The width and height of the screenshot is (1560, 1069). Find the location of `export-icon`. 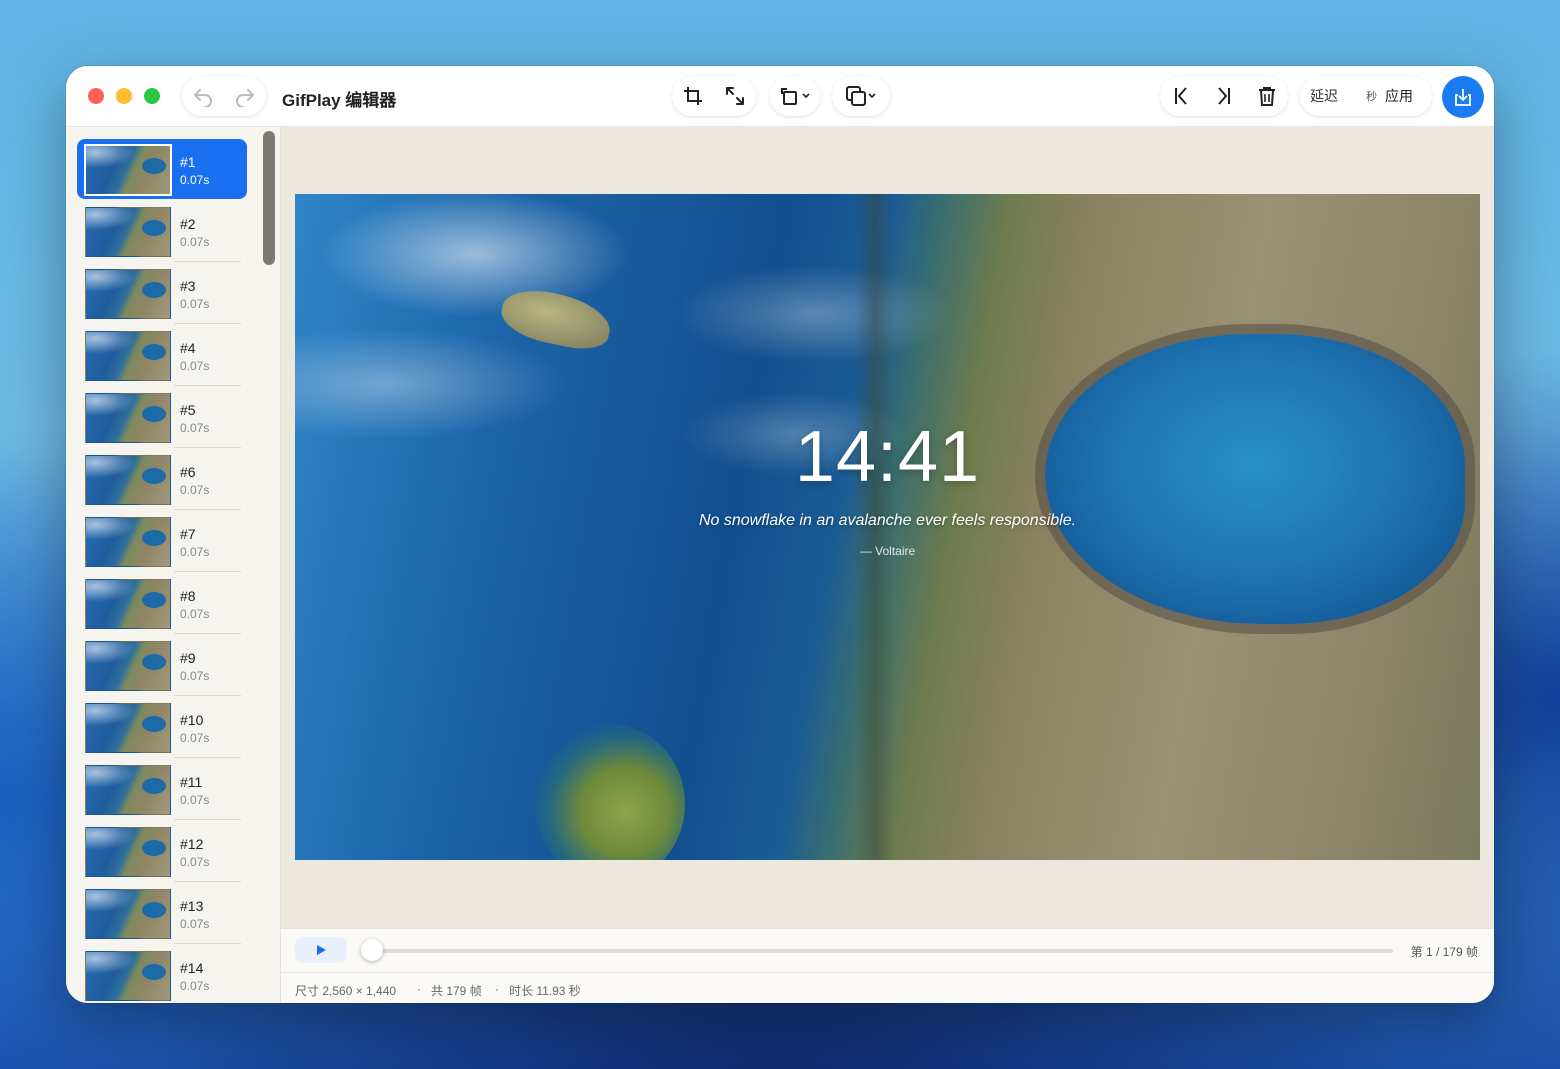

export-icon is located at coordinates (1463, 97).